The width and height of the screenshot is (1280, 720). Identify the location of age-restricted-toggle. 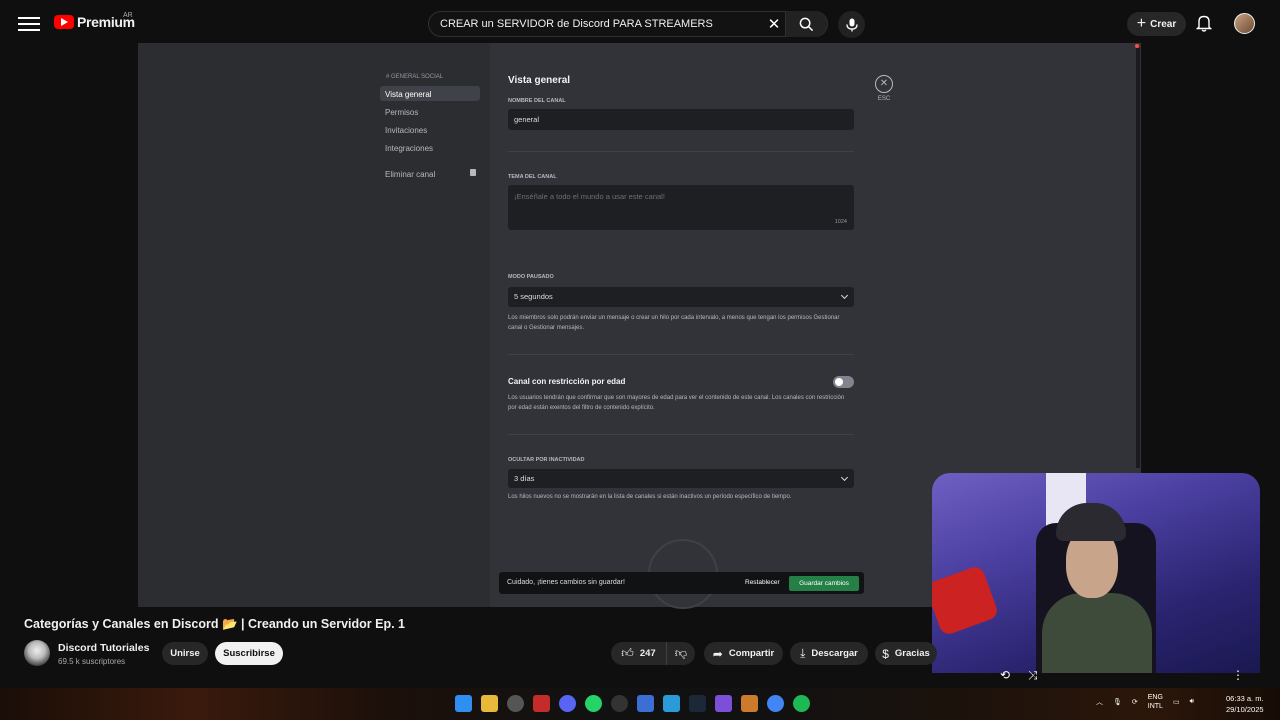
(843, 382).